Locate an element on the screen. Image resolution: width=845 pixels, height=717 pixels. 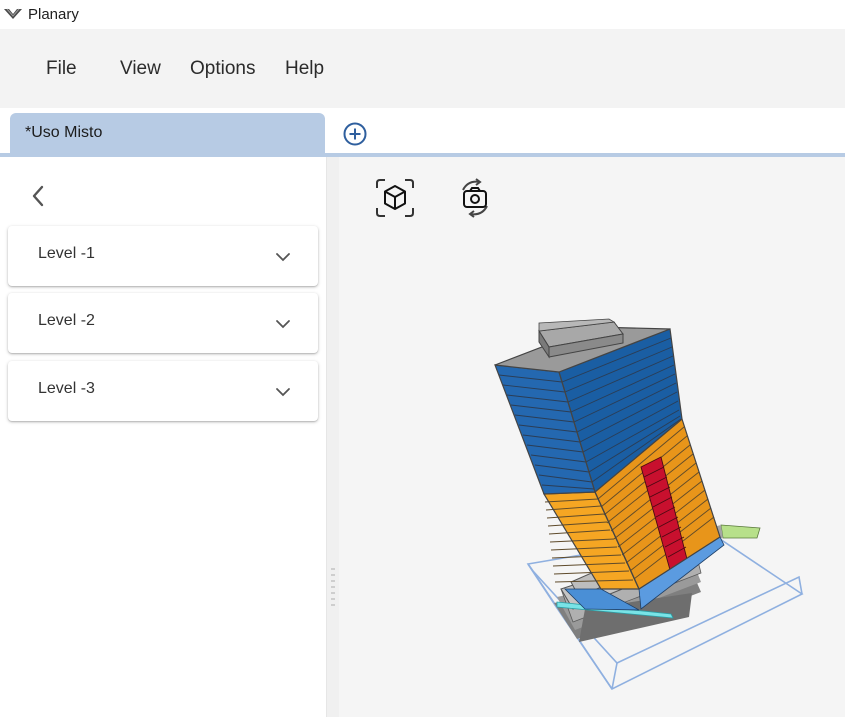
level-card-3: Level -3 is located at coordinates (163, 391).